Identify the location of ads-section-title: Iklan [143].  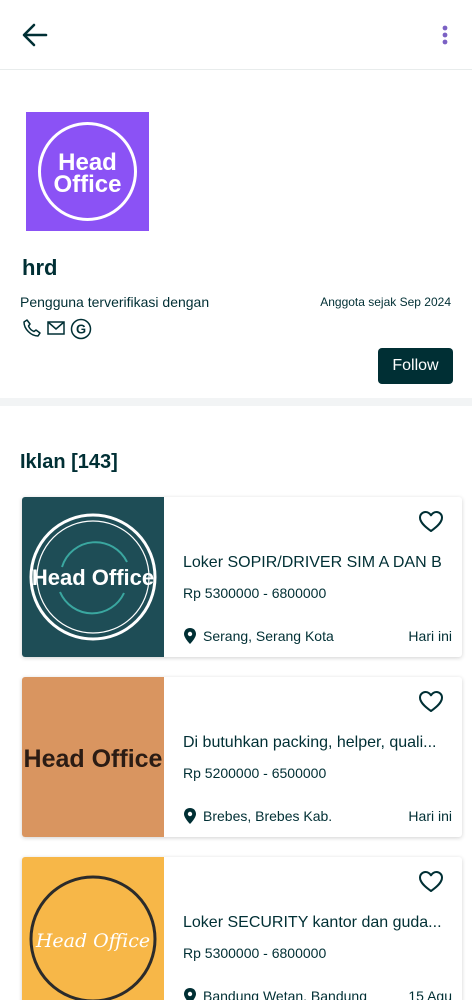
(69, 462).